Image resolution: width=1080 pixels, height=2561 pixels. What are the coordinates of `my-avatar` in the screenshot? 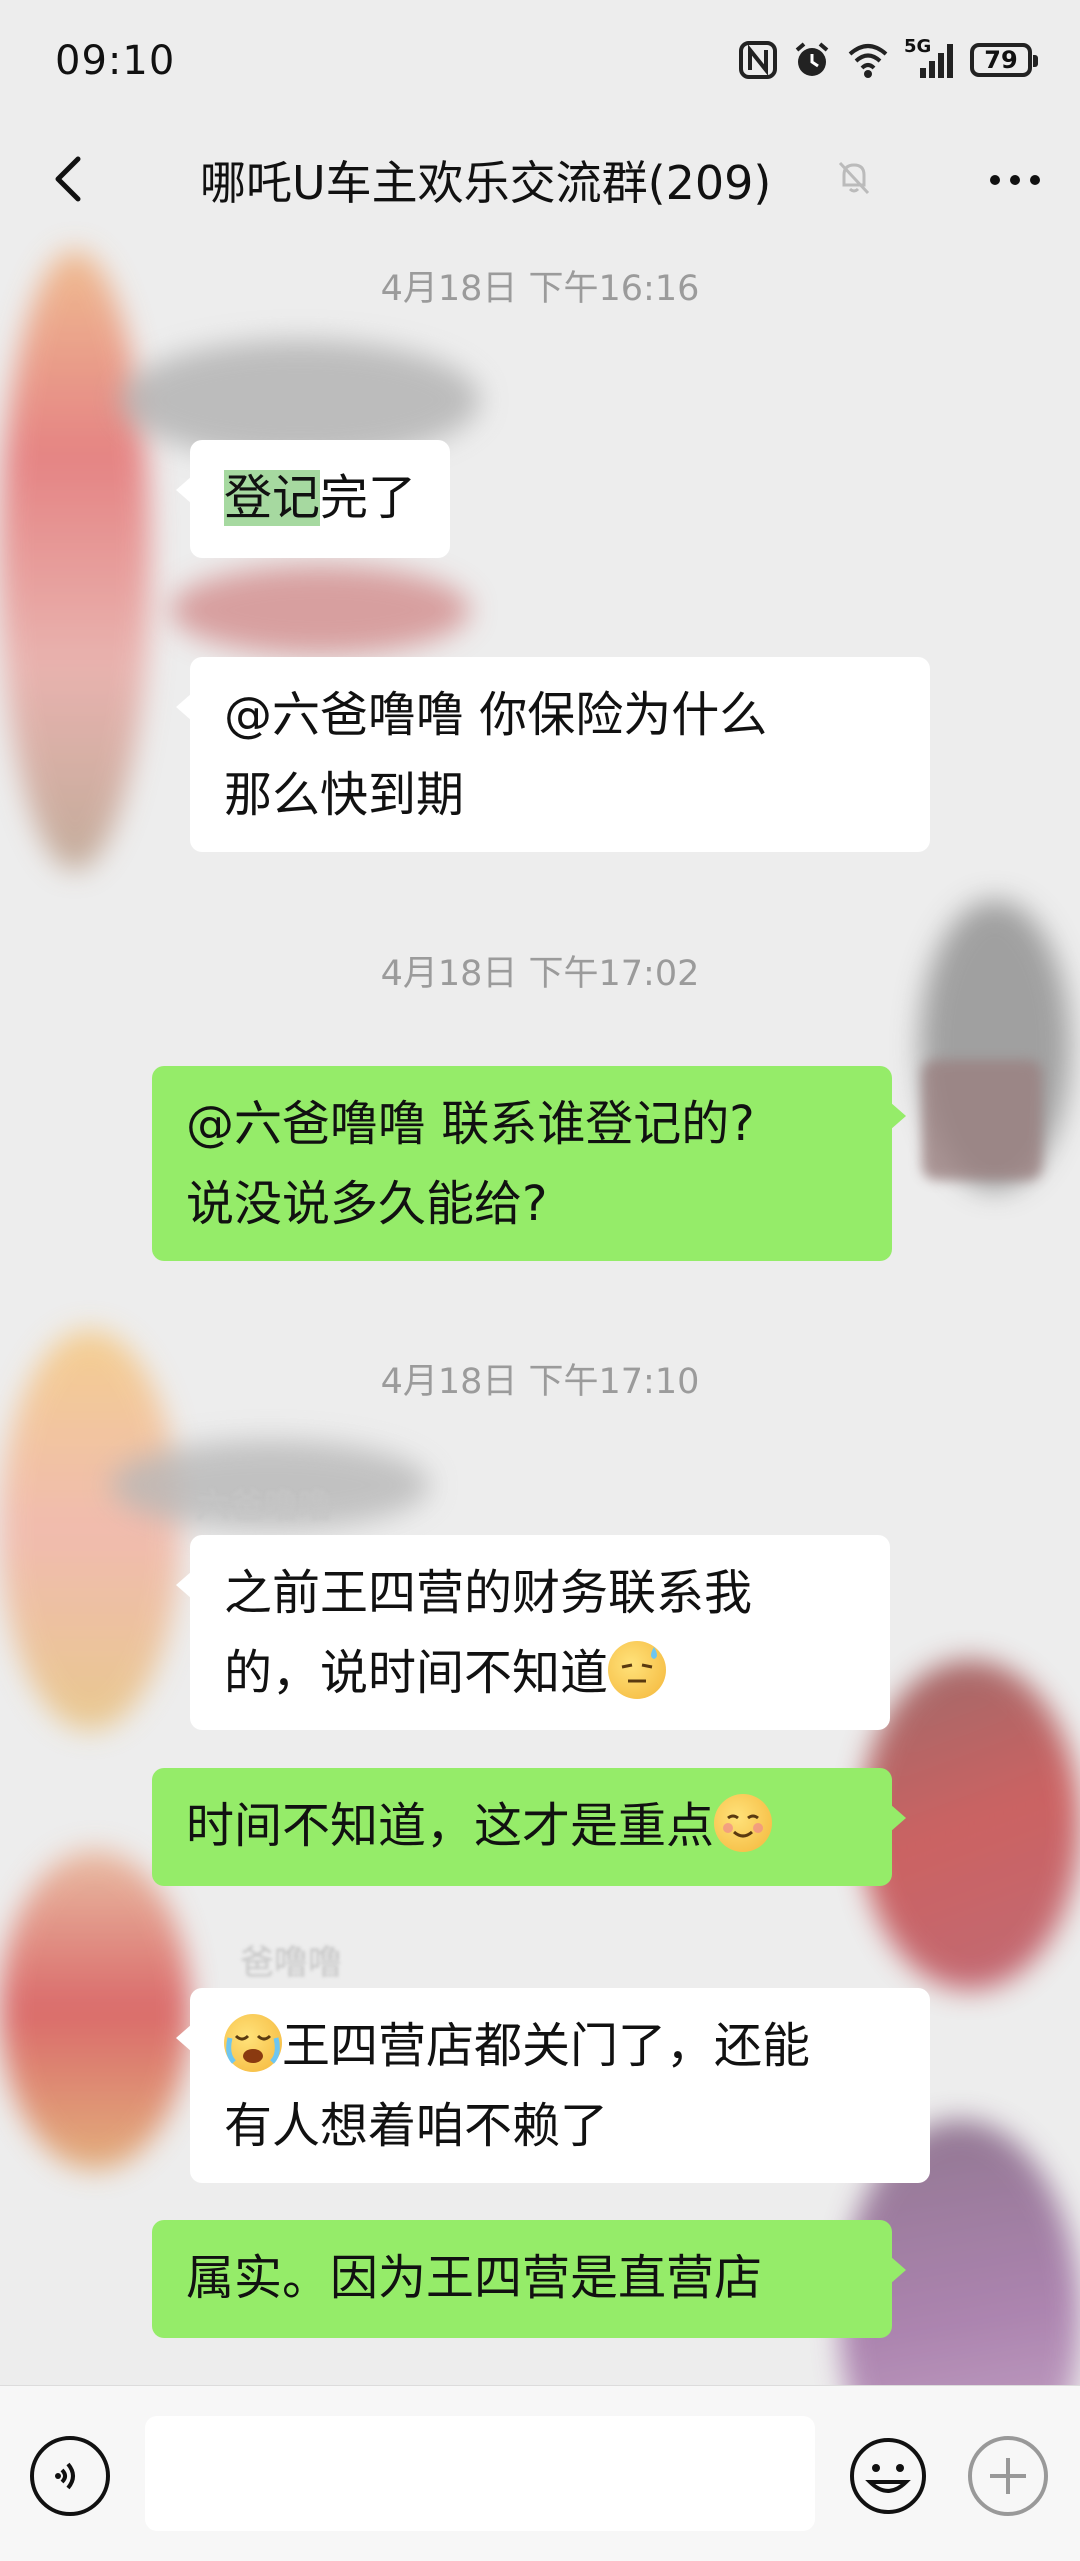 It's located at (982, 1120).